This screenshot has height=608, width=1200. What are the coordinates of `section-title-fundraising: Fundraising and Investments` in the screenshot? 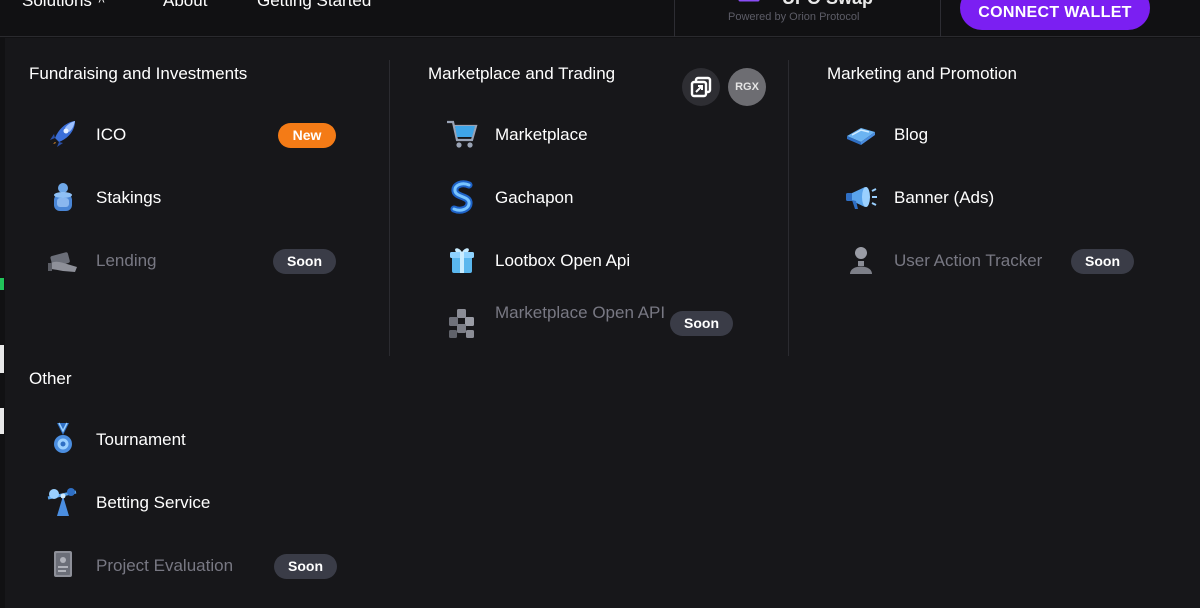 It's located at (138, 73).